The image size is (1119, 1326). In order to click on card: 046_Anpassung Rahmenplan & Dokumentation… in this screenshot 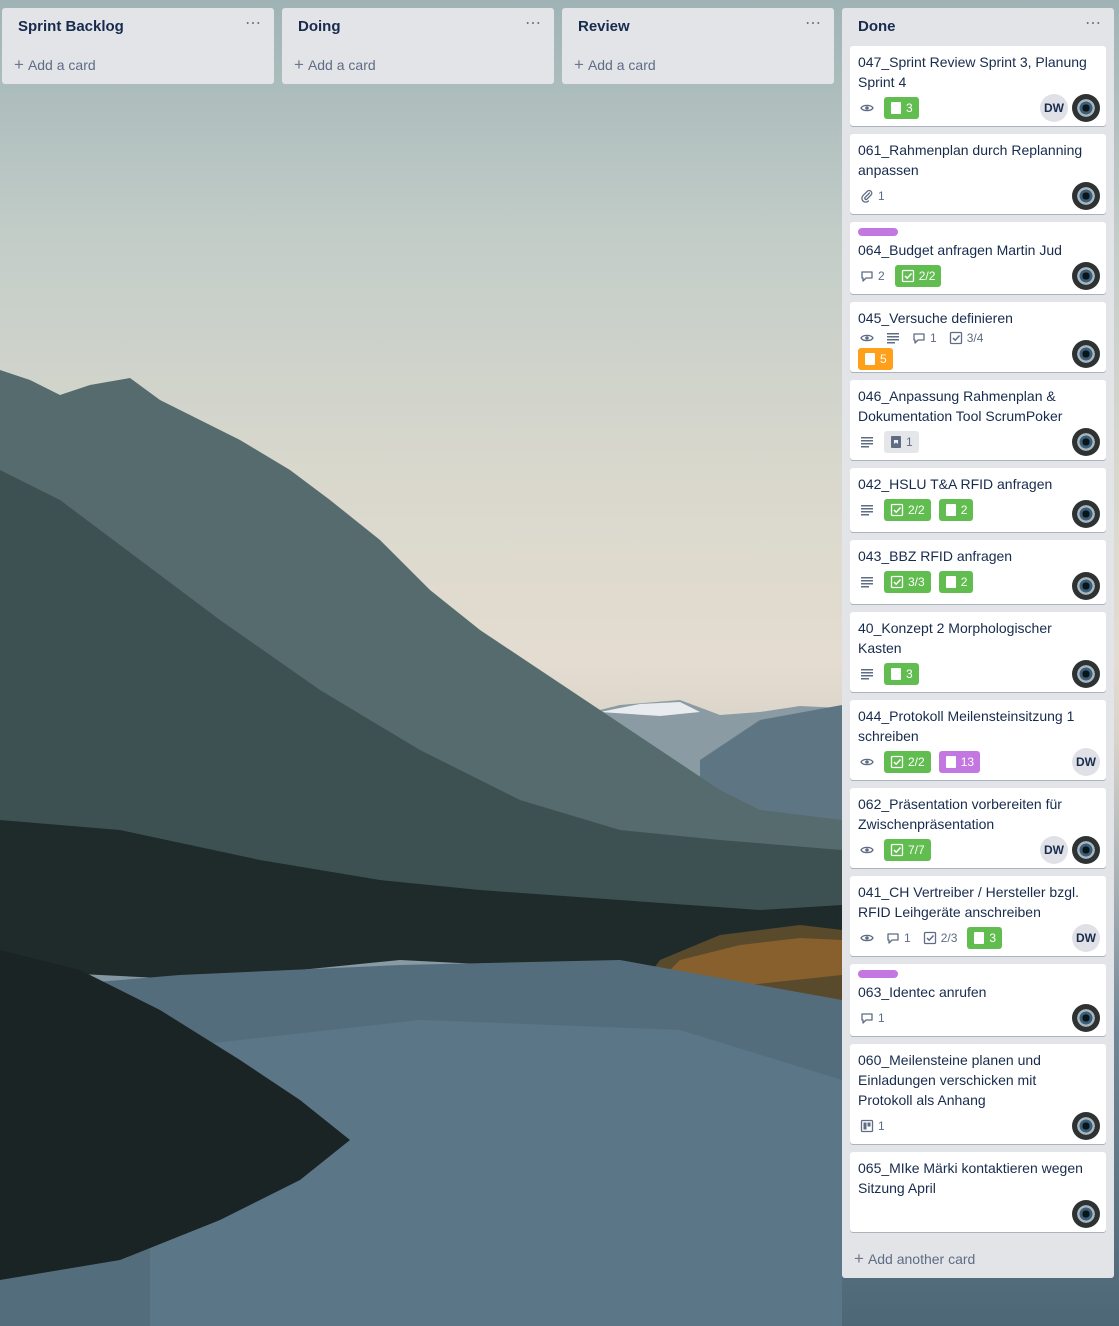, I will do `click(978, 420)`.